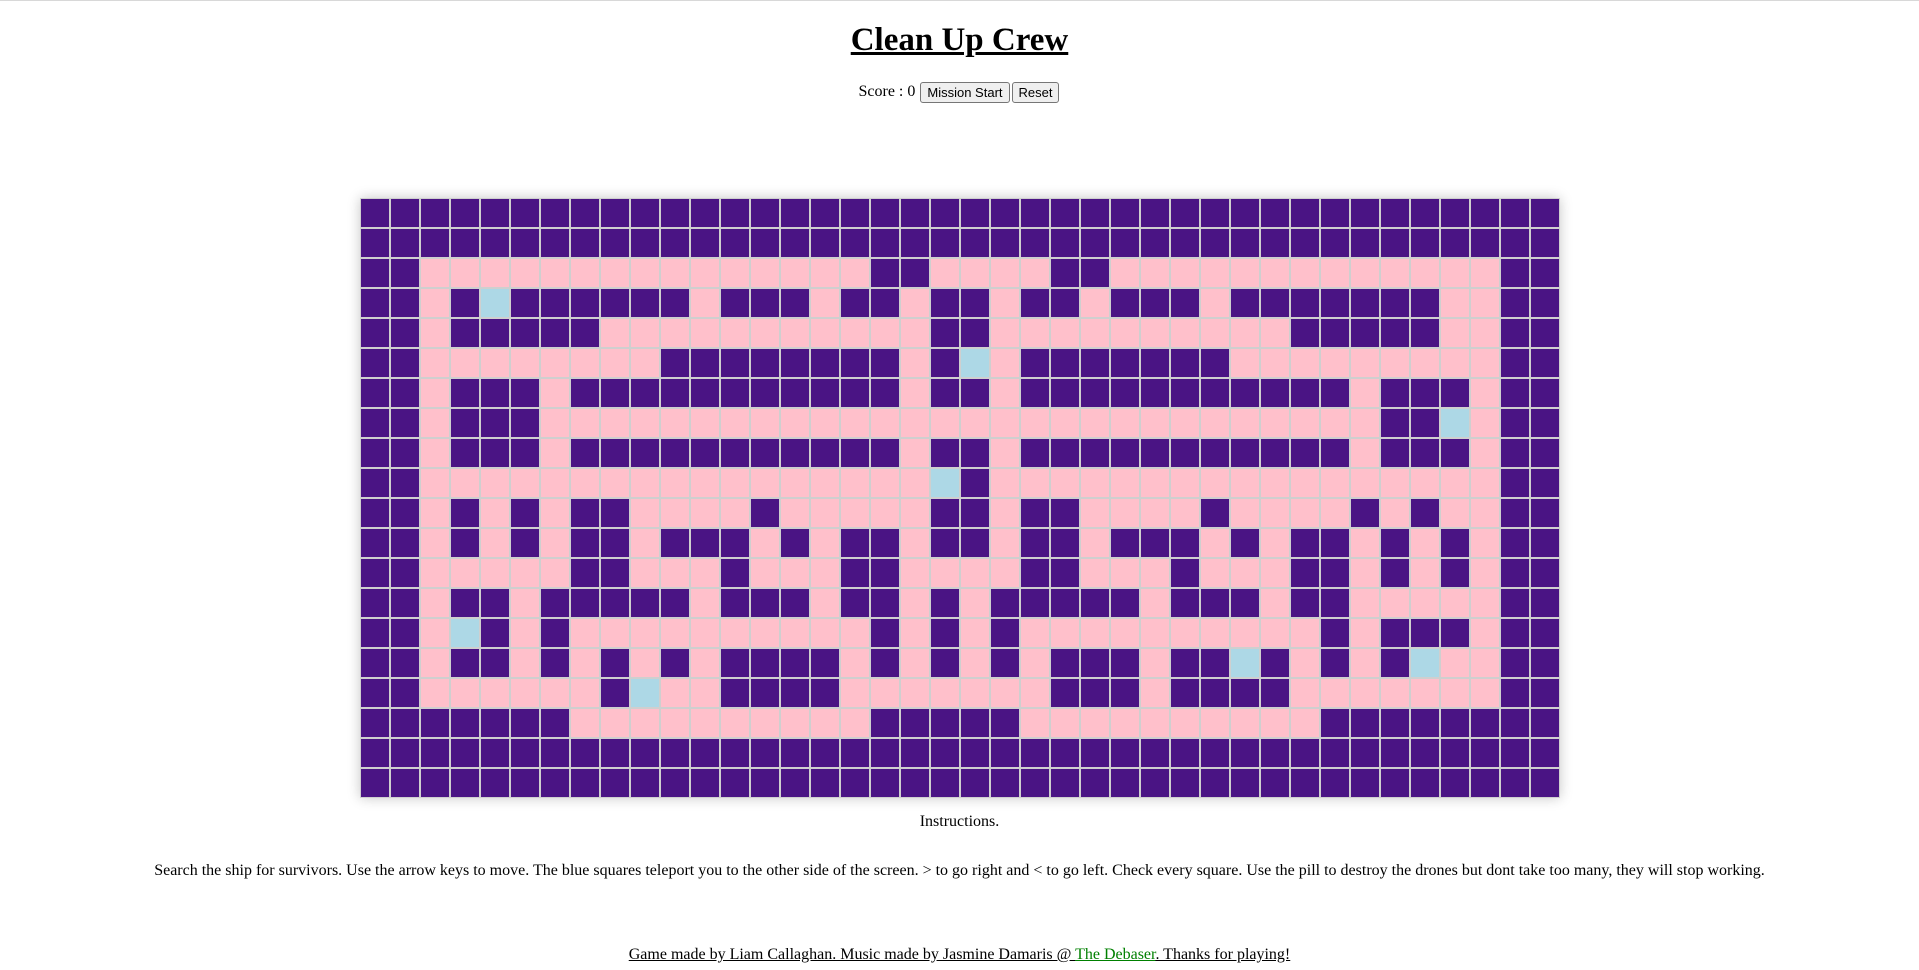 The width and height of the screenshot is (1919, 970). I want to click on reset-button: Reset, so click(1035, 92).